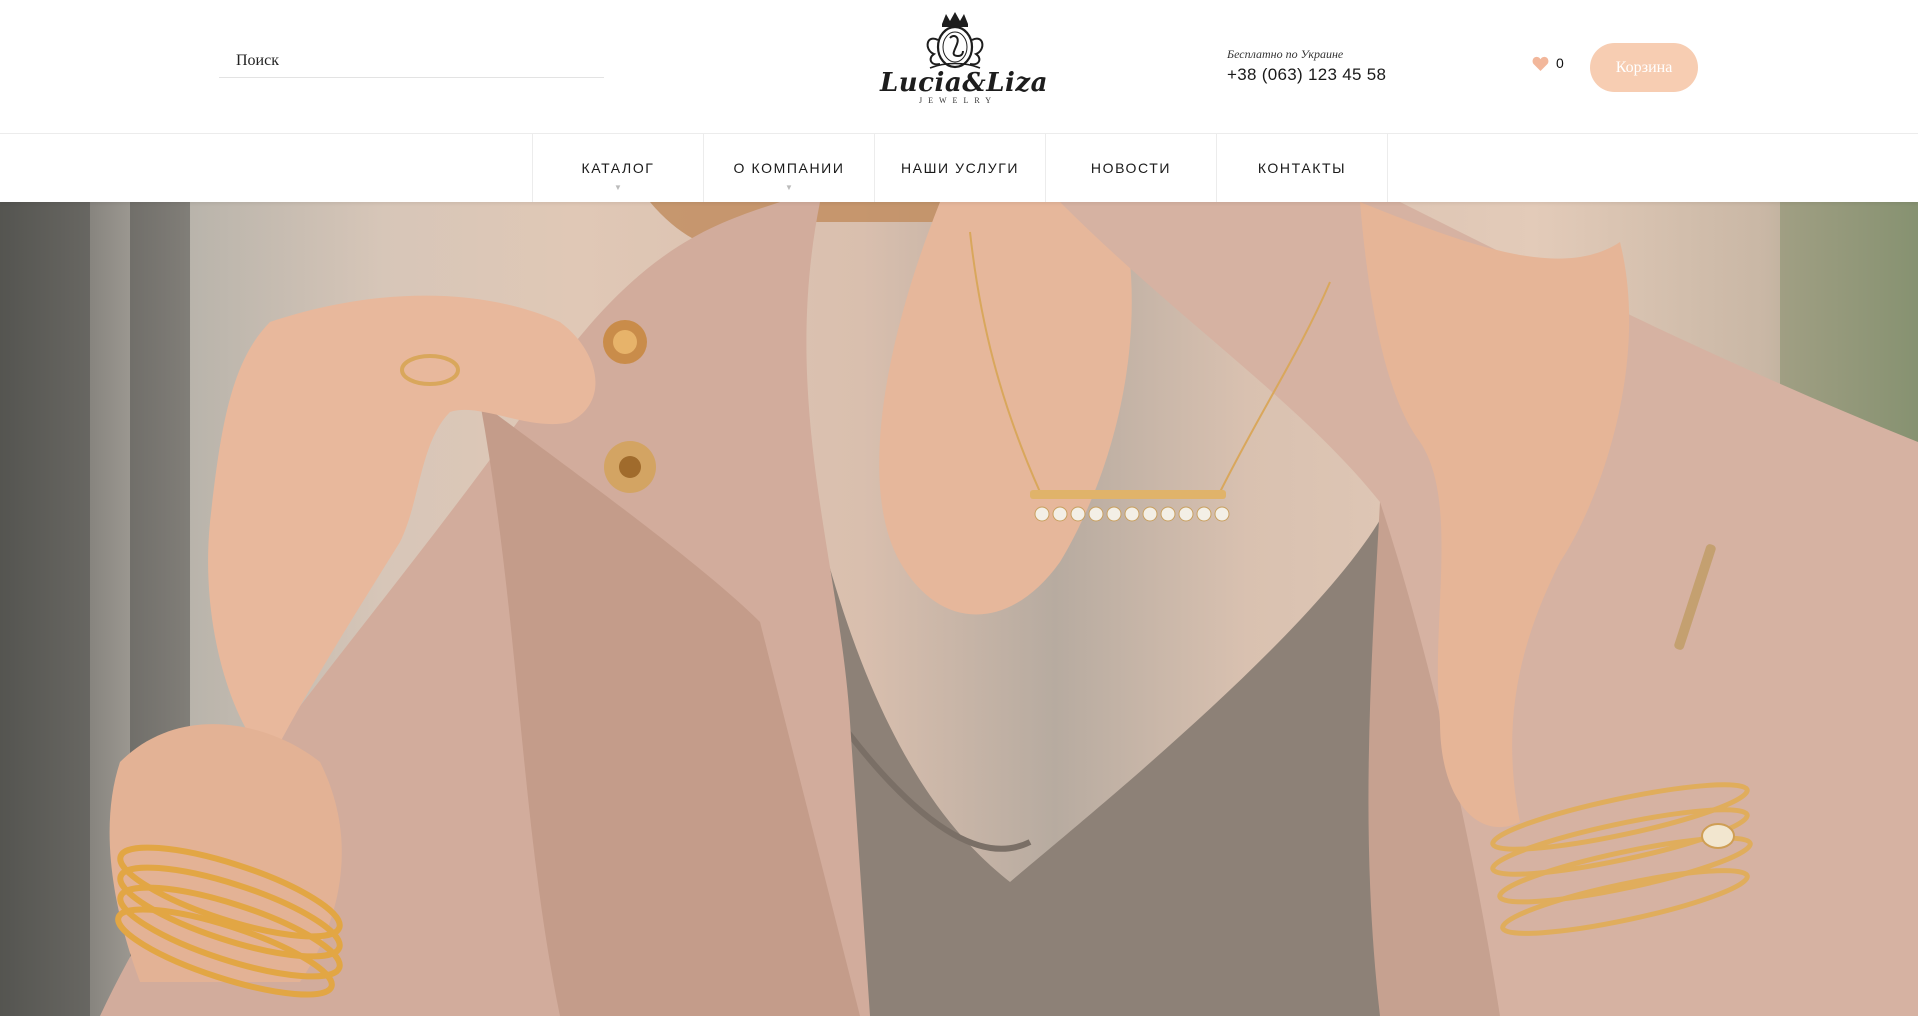 The image size is (1918, 1016). Describe the element at coordinates (1306, 75) in the screenshot. I see `phone-number: +38 (063) 123 45 58` at that location.